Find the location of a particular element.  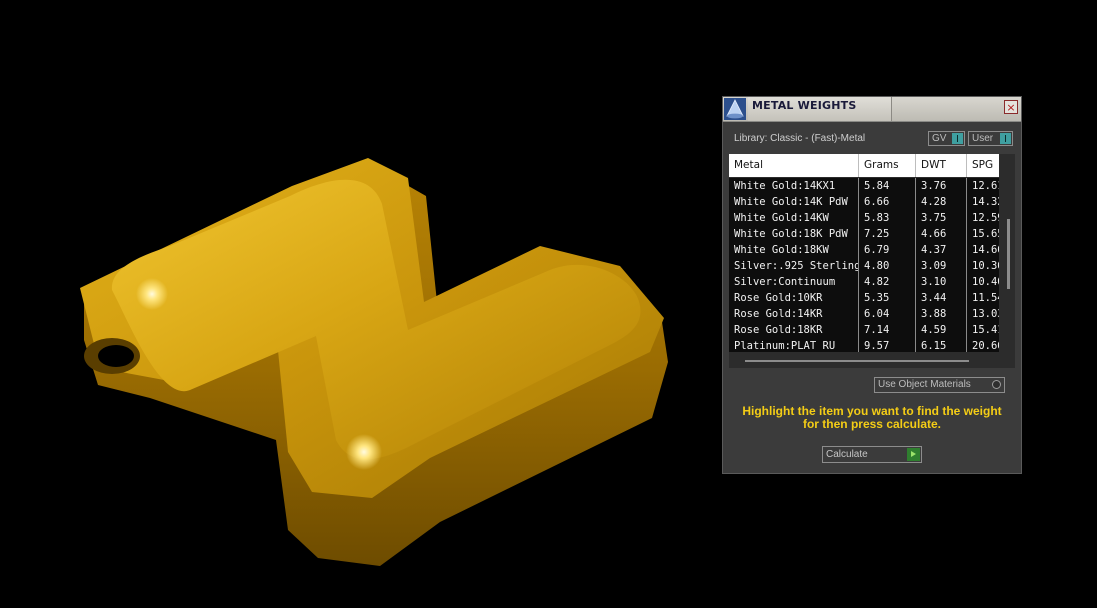

cell-metal: Platinum:PLAT RU is located at coordinates (785, 346).